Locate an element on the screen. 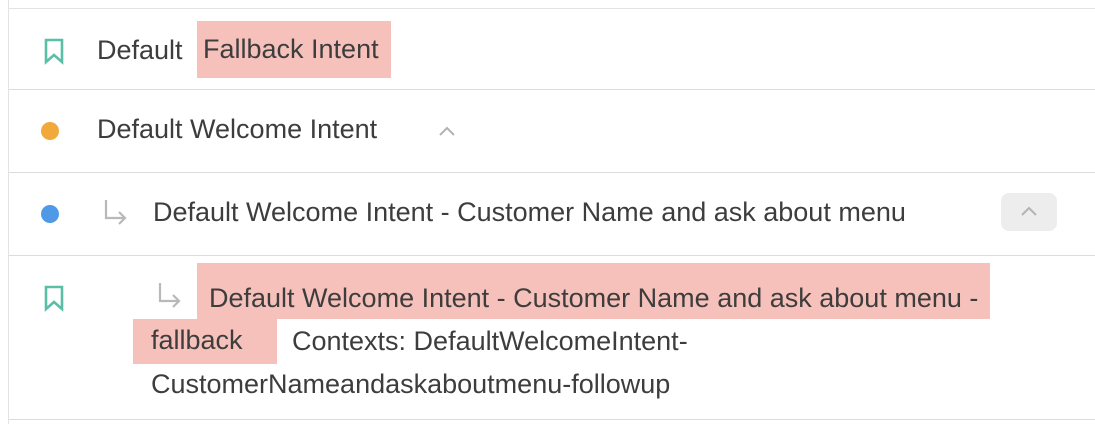 The width and height of the screenshot is (1095, 424). contexts-label: Contexts: DefaultWelcomeIntent- is located at coordinates (490, 341).